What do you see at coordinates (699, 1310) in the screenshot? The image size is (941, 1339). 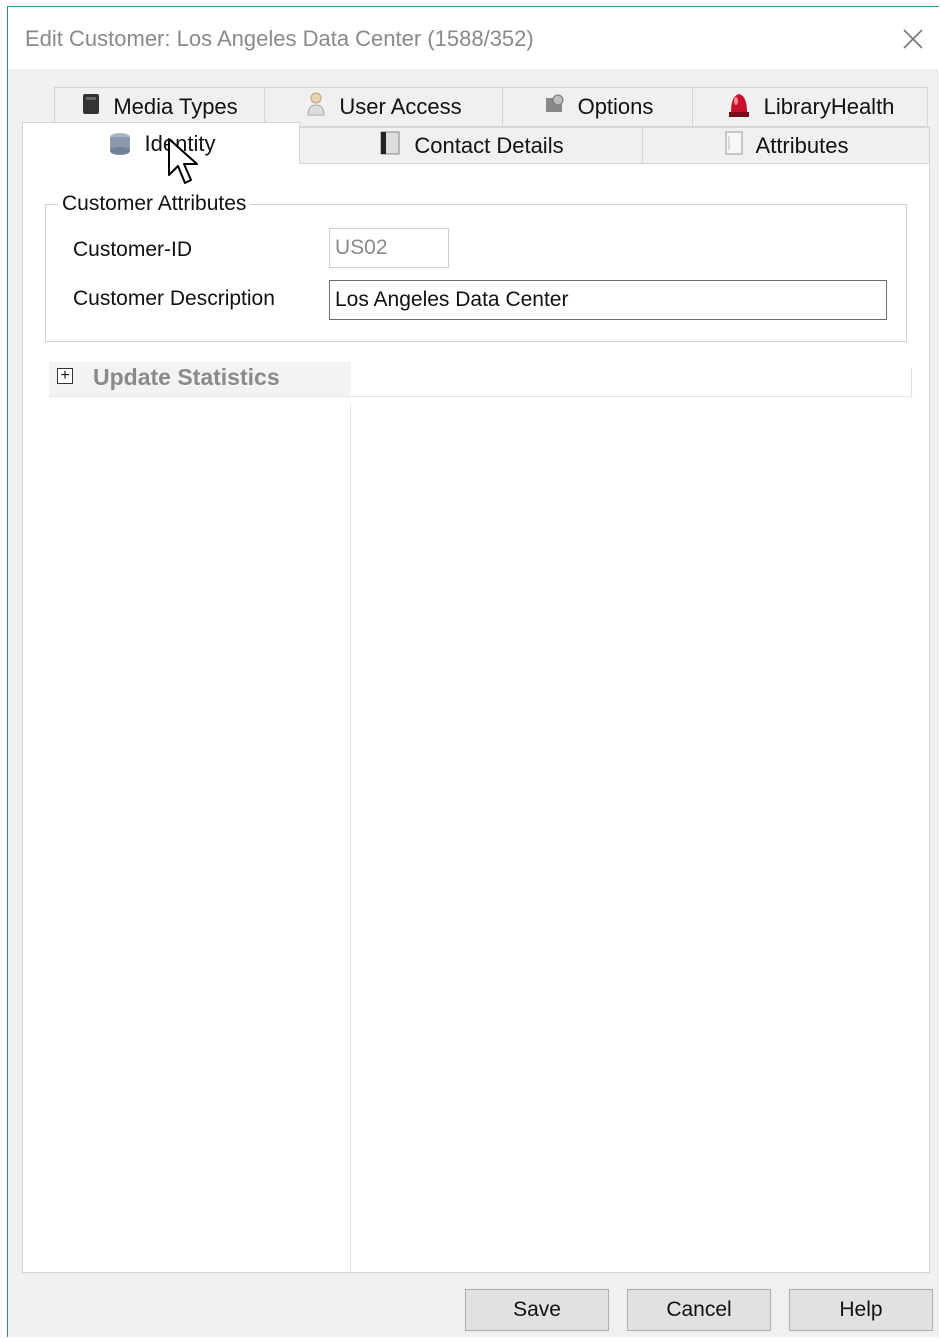 I see `cancel-button: Cancel` at bounding box center [699, 1310].